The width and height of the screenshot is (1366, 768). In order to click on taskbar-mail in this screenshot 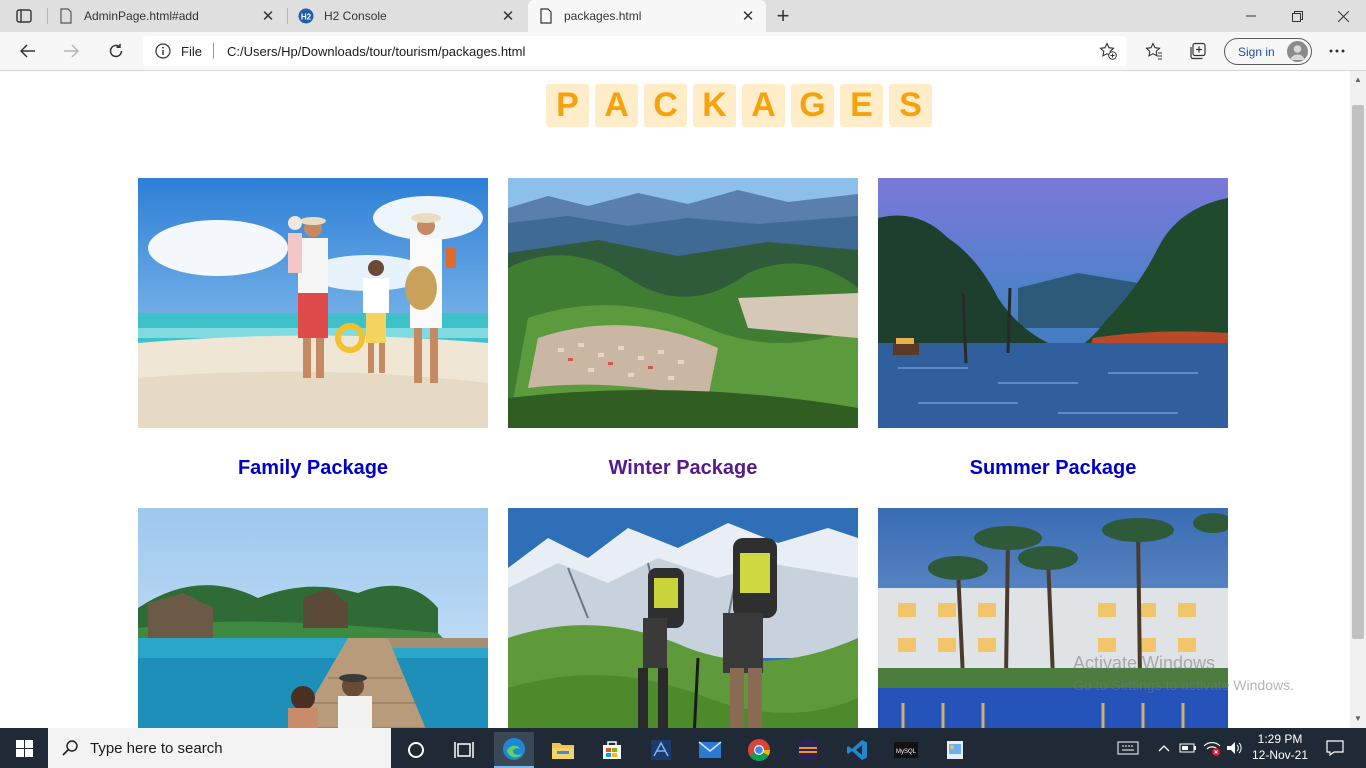, I will do `click(710, 750)`.